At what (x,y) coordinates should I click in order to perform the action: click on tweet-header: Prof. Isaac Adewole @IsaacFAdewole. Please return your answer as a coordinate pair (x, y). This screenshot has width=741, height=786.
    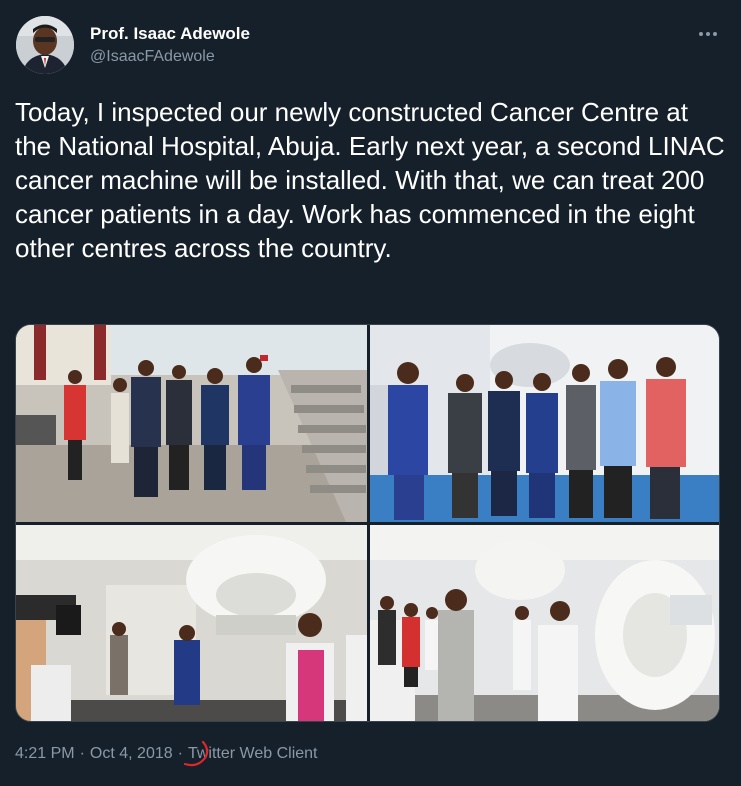
    Looking at the image, I should click on (370, 46).